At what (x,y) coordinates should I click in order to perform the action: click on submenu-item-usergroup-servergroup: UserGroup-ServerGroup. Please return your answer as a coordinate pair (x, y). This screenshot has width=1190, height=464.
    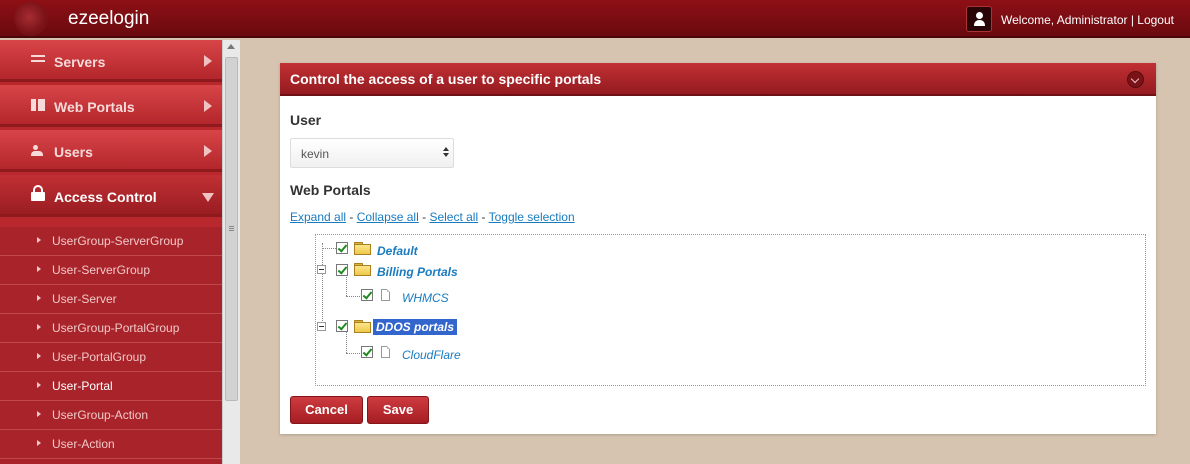
    Looking at the image, I should click on (111, 241).